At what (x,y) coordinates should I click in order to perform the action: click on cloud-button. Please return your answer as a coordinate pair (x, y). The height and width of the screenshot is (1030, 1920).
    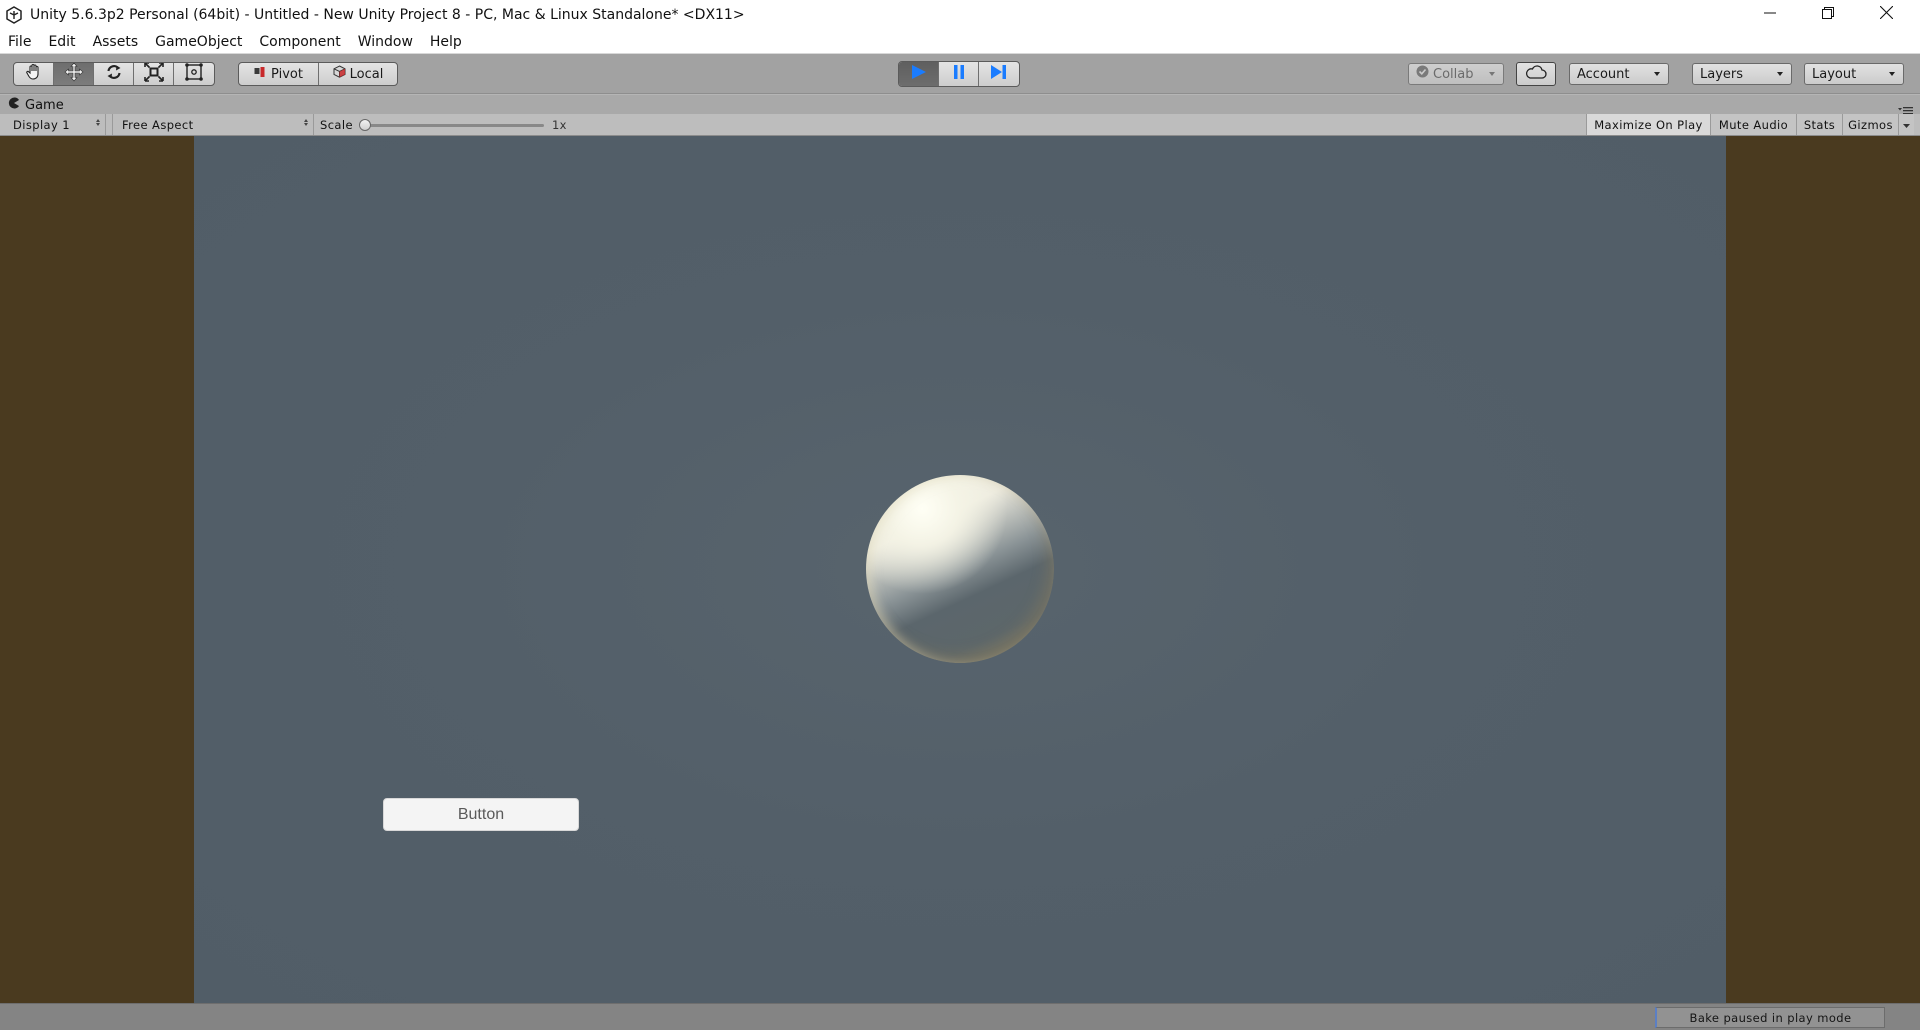
    Looking at the image, I should click on (1536, 74).